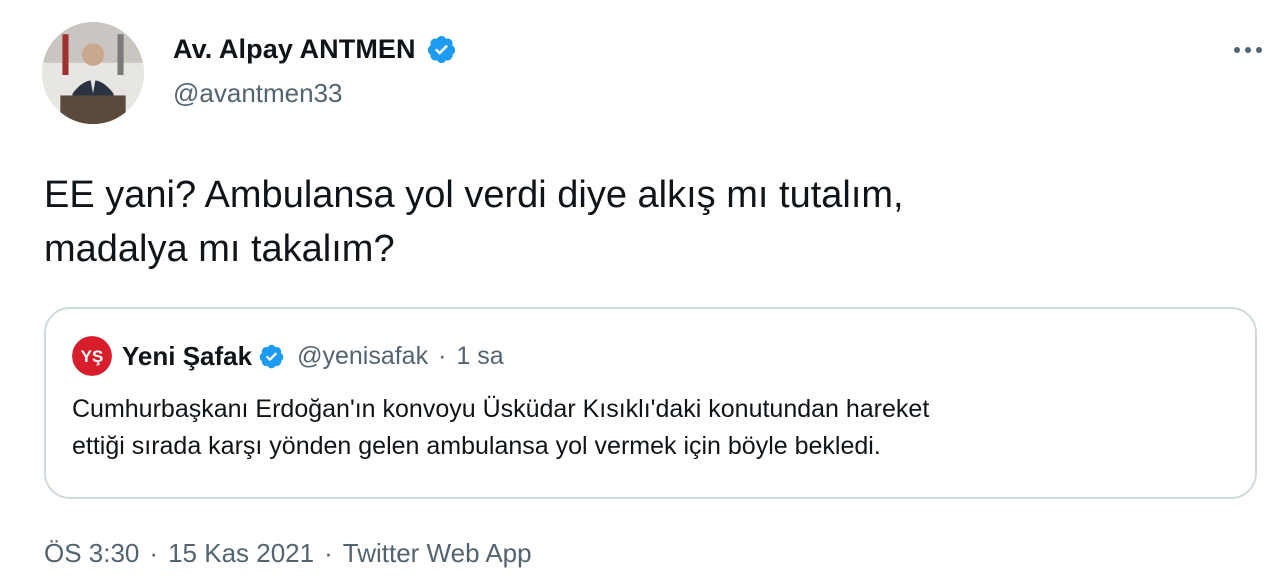 The width and height of the screenshot is (1280, 588). Describe the element at coordinates (363, 355) in the screenshot. I see `quoted-author-handle: @yenisafak` at that location.